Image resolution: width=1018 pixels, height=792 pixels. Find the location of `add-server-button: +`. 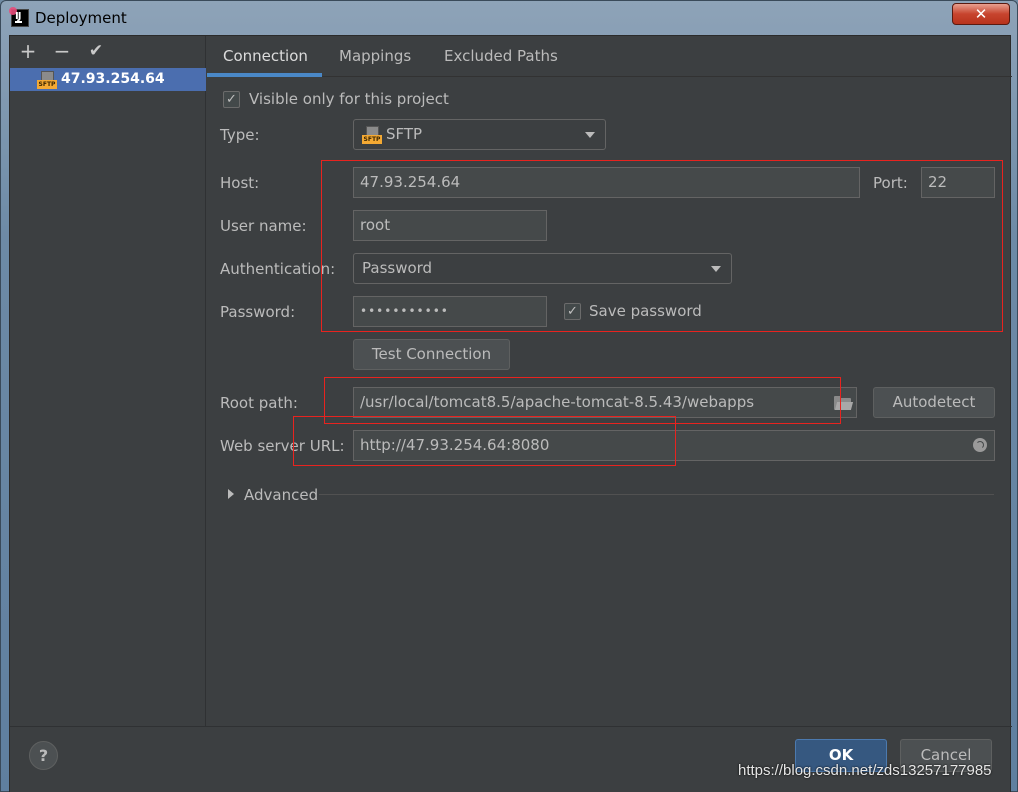

add-server-button: + is located at coordinates (28, 51).